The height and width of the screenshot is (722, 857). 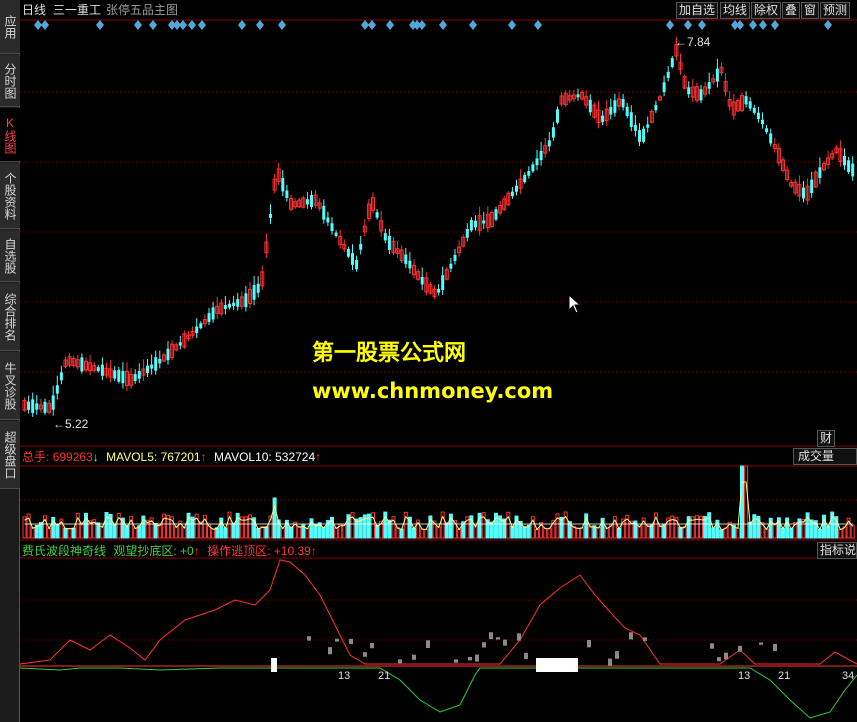 I want to click on bottom-zone-label: 观望抄底区:, so click(x=145, y=551).